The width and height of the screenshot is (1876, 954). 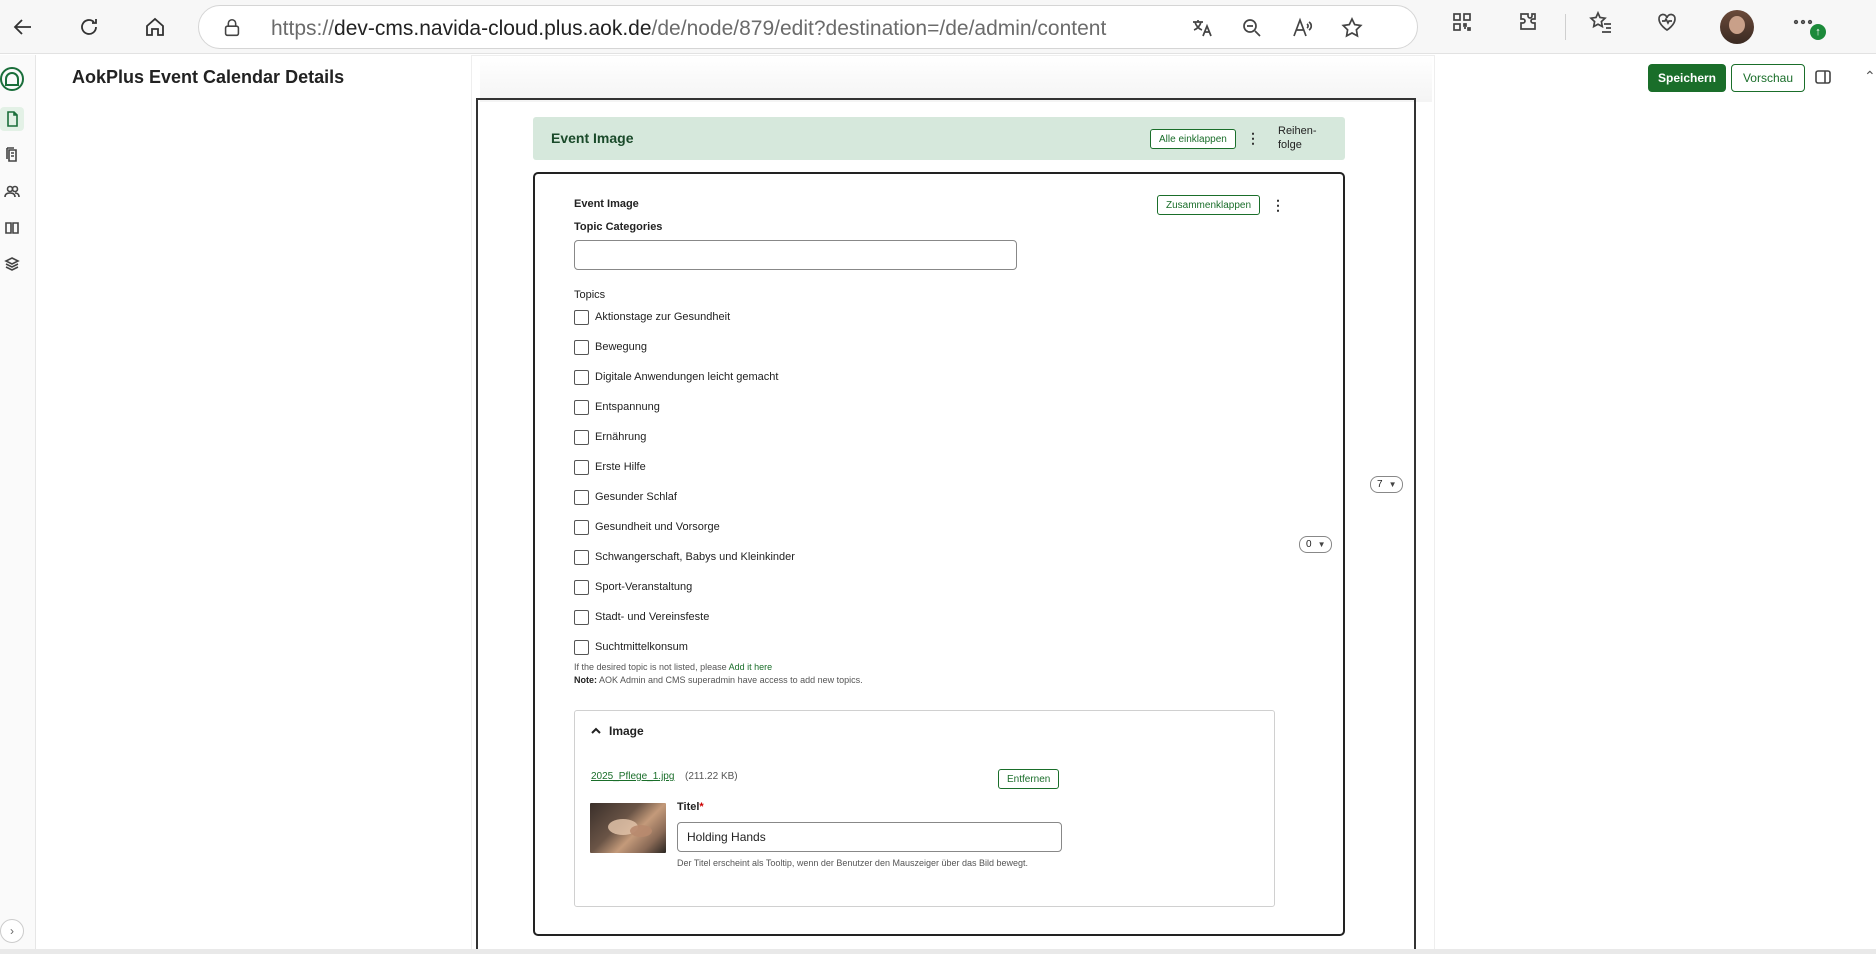 I want to click on url-prefix: https://, so click(x=303, y=28).